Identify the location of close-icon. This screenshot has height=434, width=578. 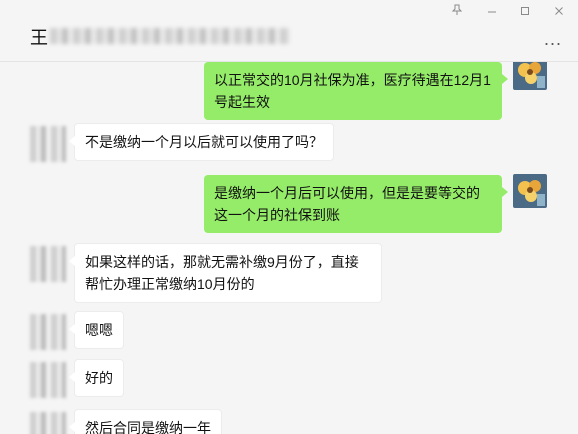
(559, 12).